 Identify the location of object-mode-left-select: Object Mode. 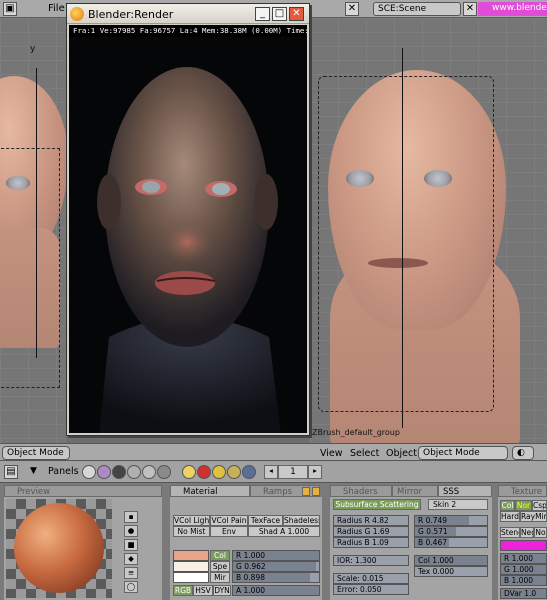
(36, 453).